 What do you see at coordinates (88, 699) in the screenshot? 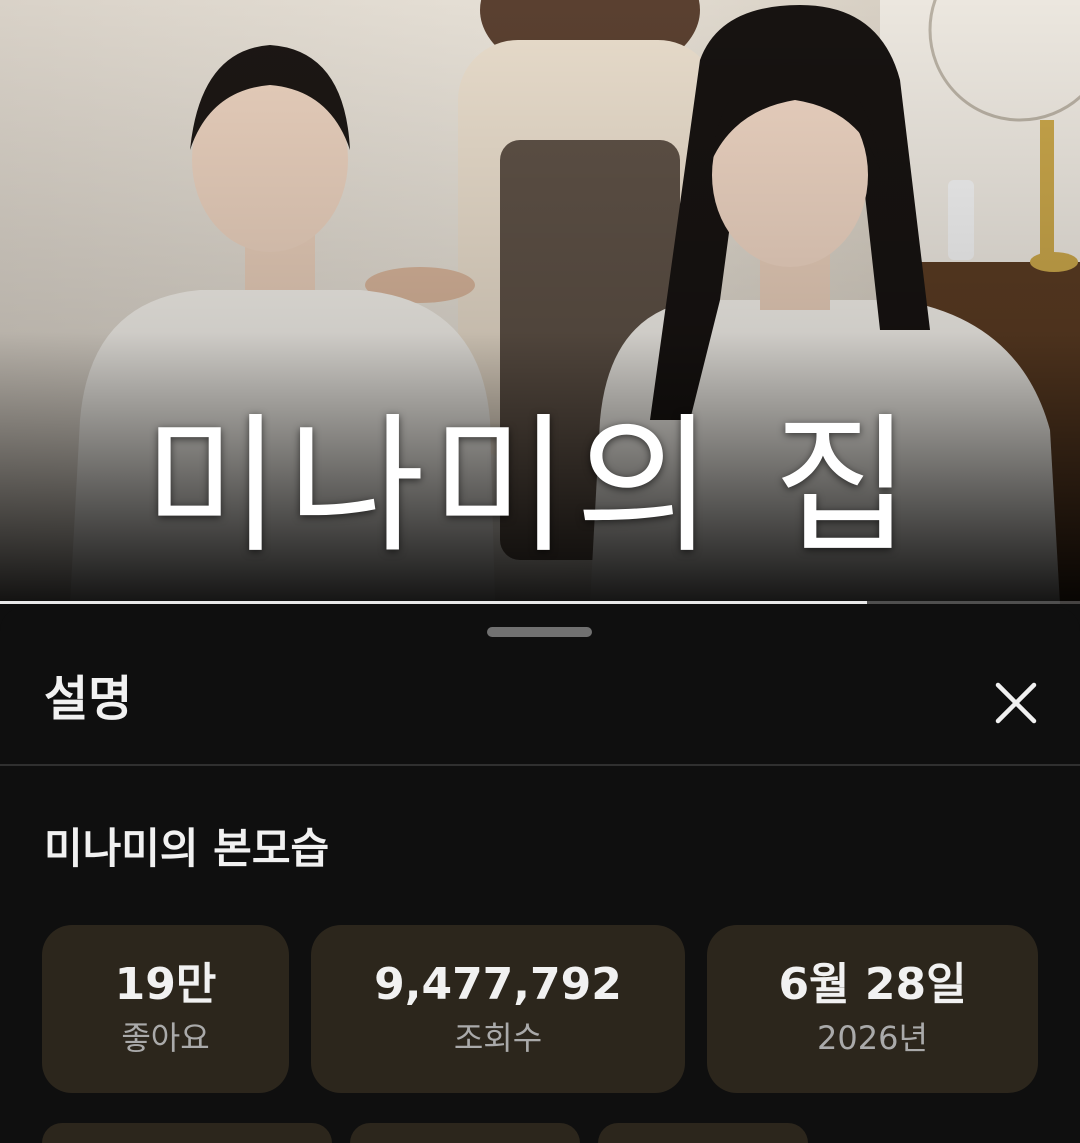
I see `sheet-title: 설명` at bounding box center [88, 699].